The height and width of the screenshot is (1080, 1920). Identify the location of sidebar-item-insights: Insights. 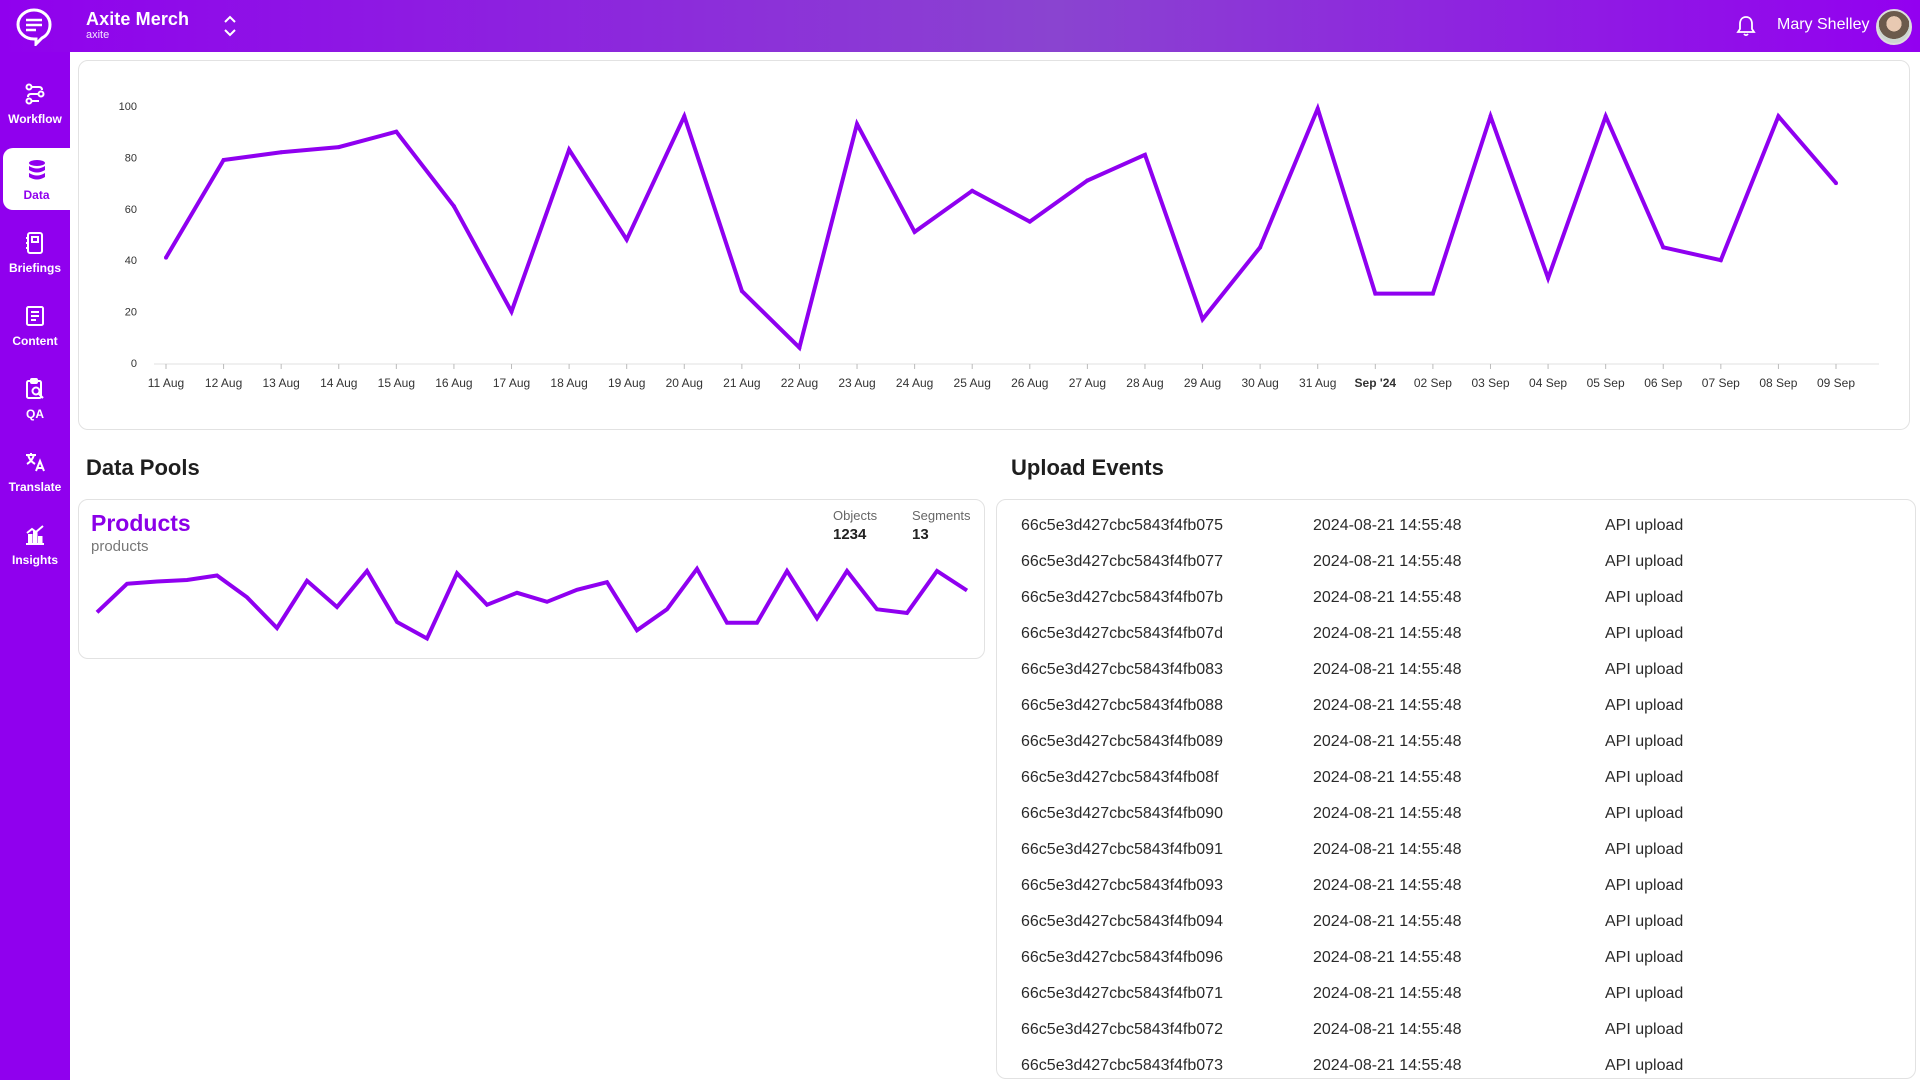
(35, 544).